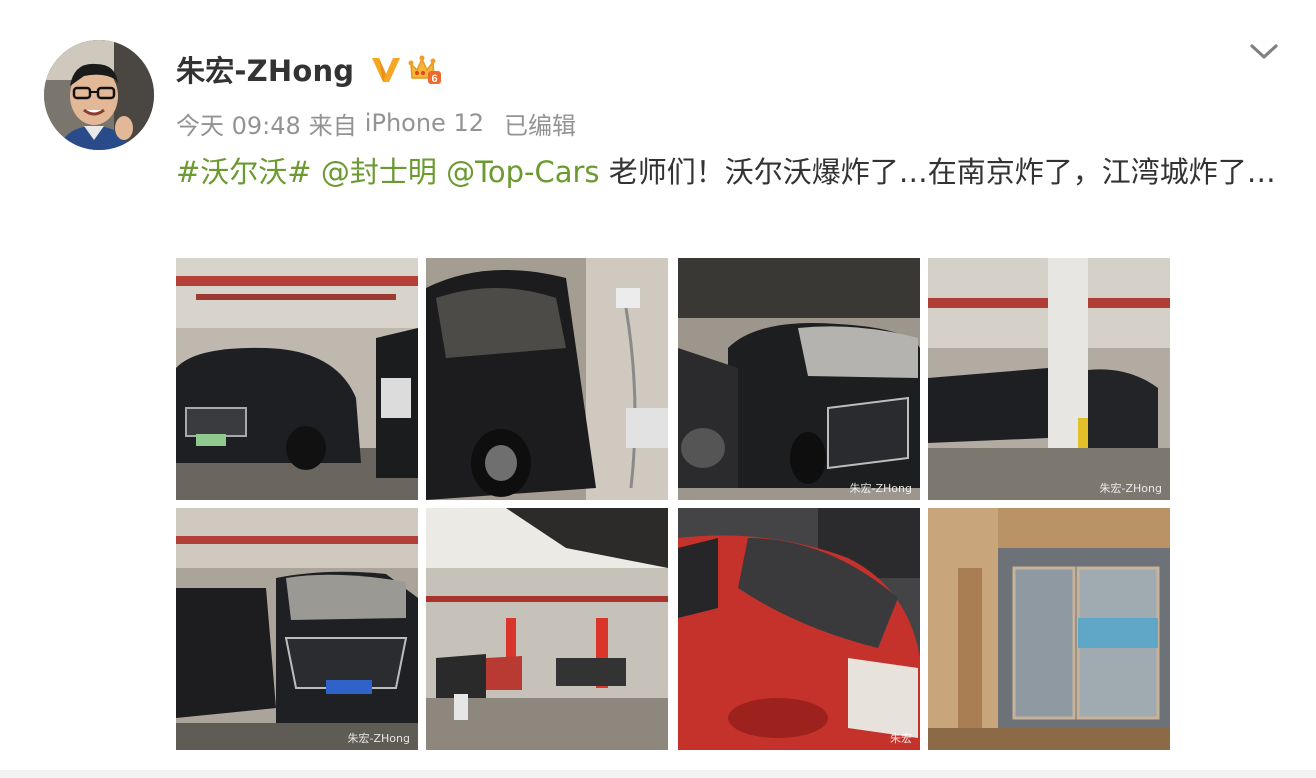 The height and width of the screenshot is (778, 1316). I want to click on chevron-down-icon, so click(1264, 51).